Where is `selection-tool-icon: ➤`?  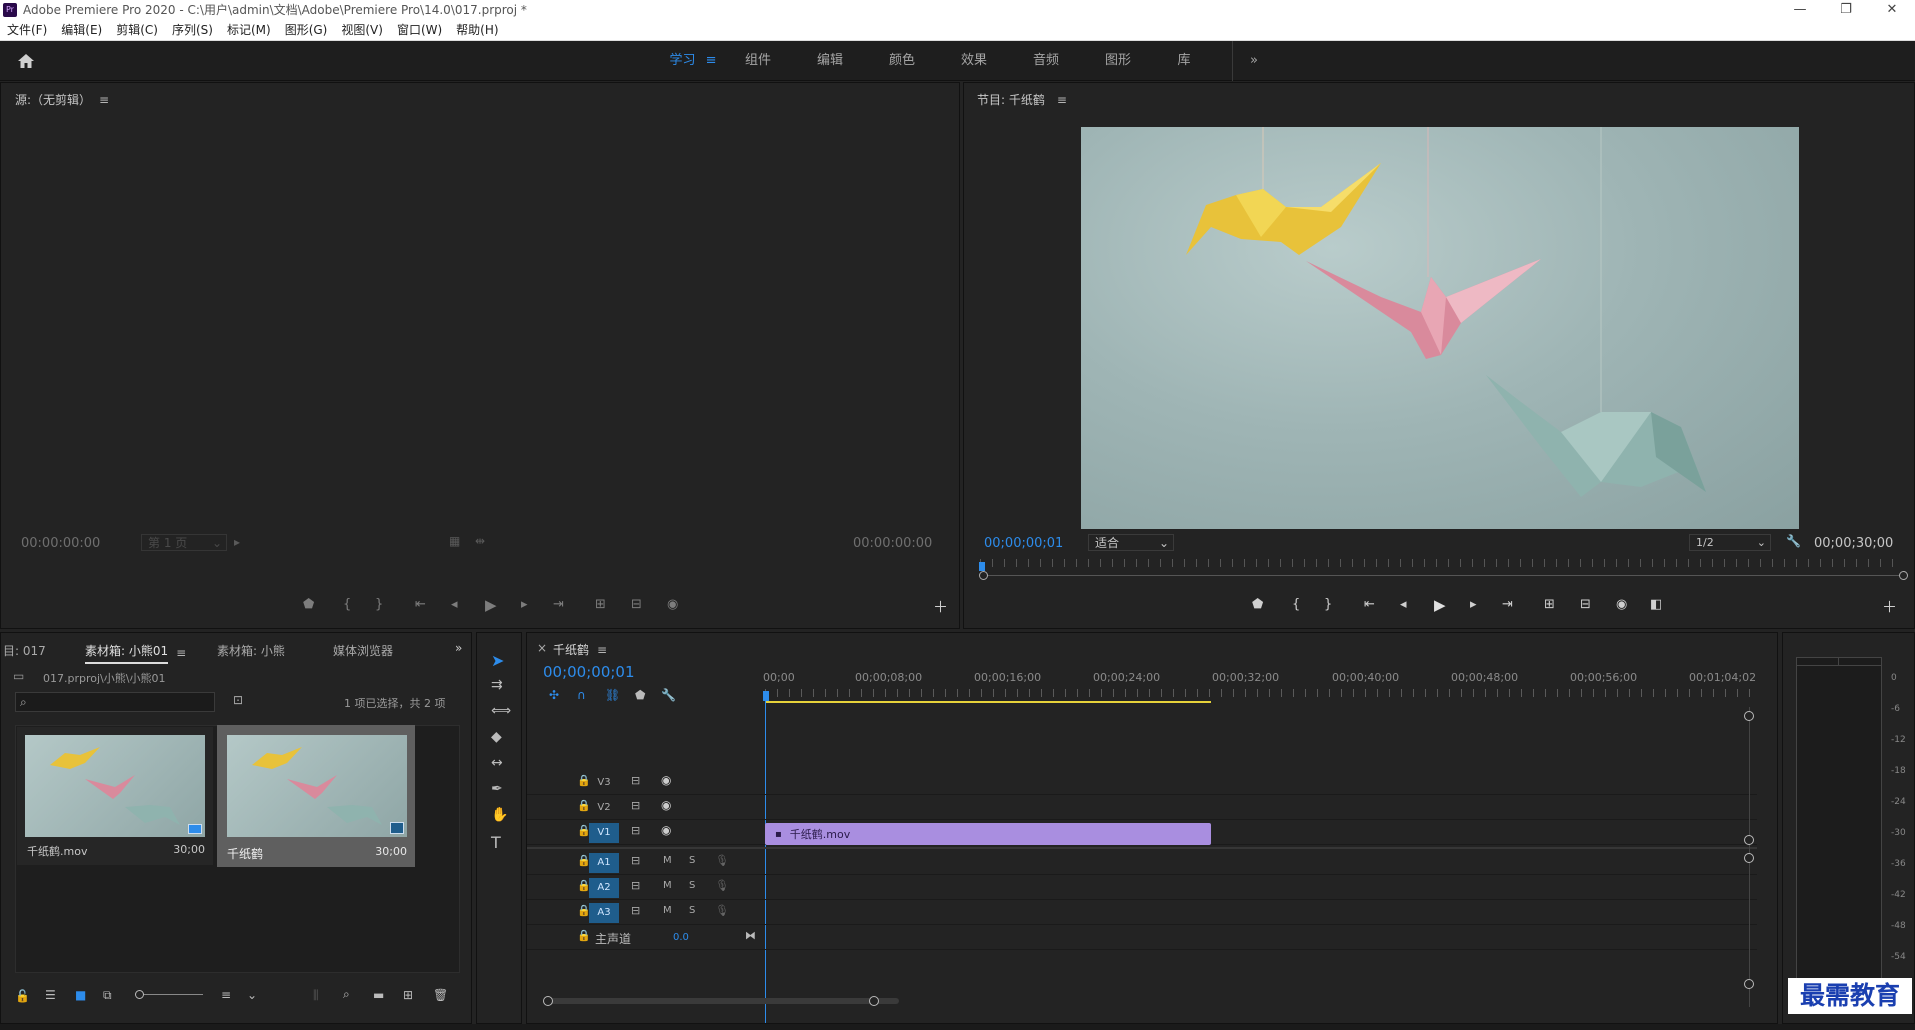 selection-tool-icon: ➤ is located at coordinates (497, 660).